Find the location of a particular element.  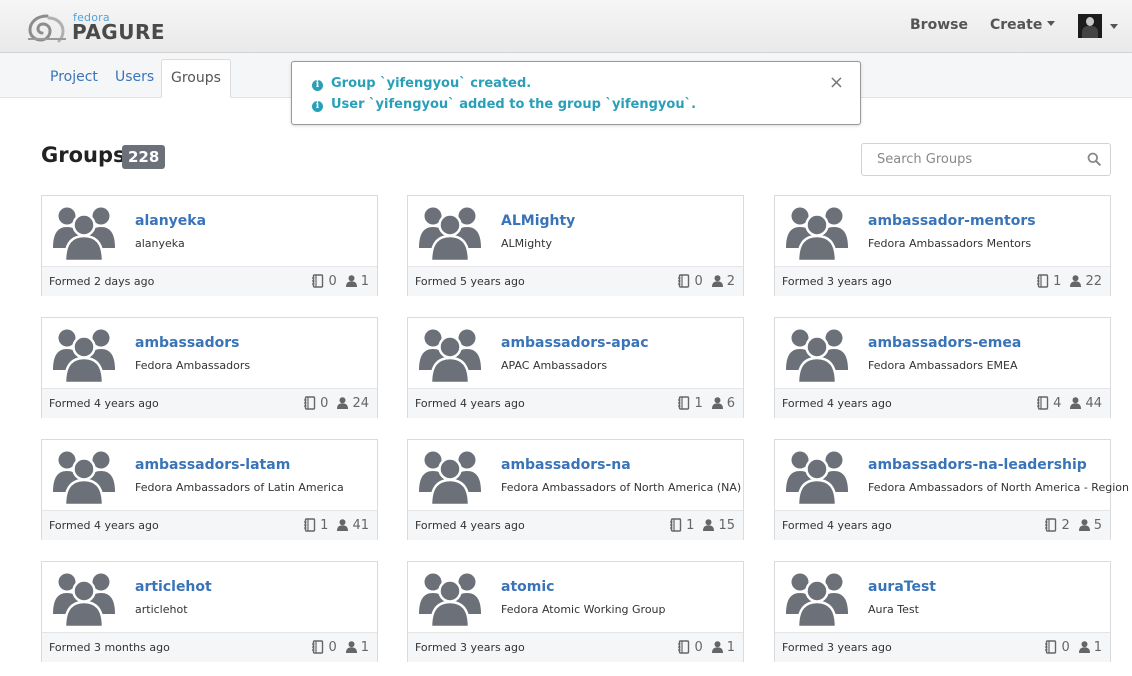

count-badge: 228 is located at coordinates (144, 157).